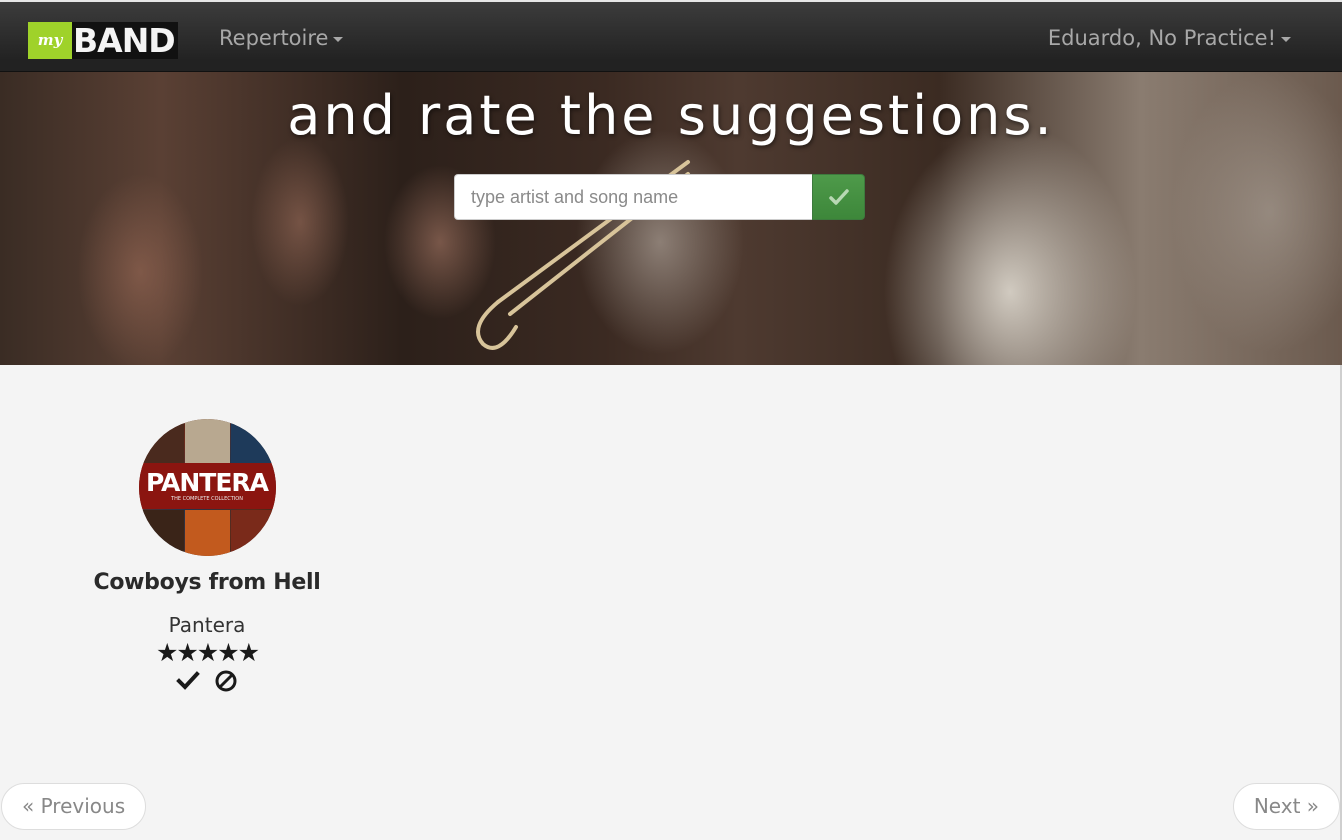  I want to click on accept-check-icon, so click(188, 681).